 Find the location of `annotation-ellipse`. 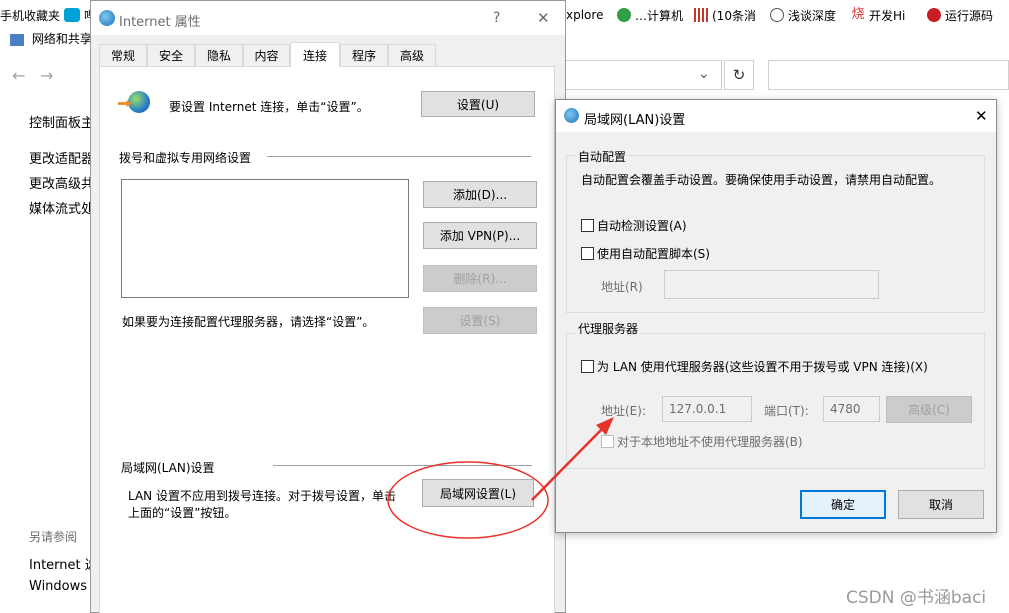

annotation-ellipse is located at coordinates (468, 500).